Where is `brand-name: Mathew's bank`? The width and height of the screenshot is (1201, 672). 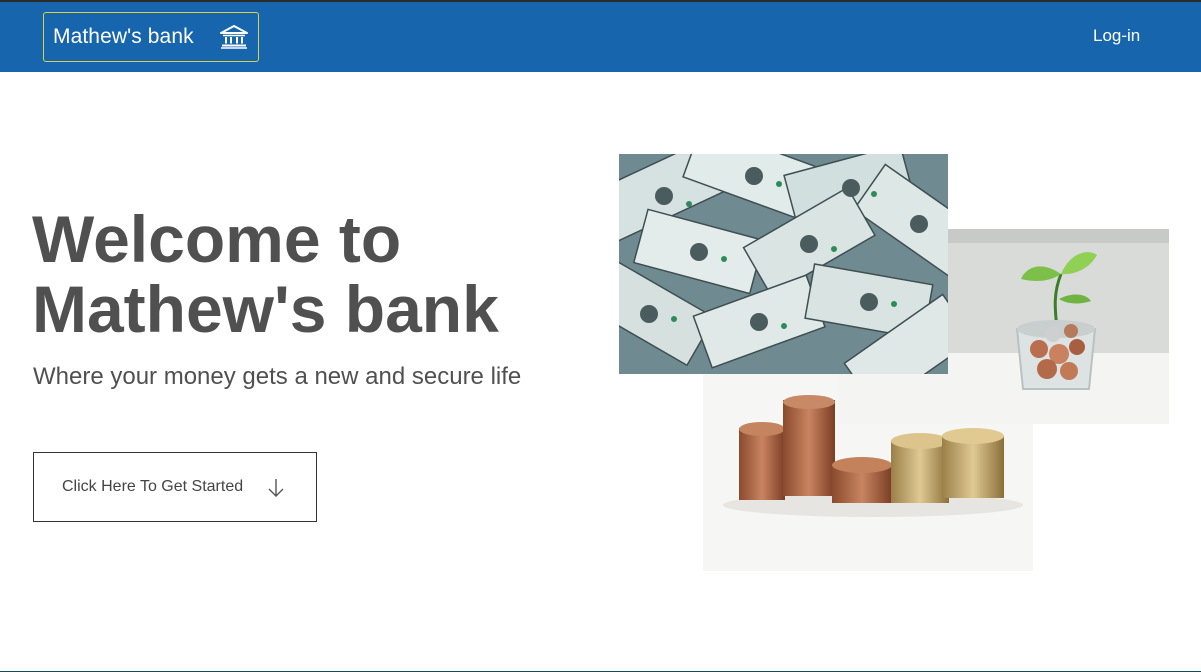
brand-name: Mathew's bank is located at coordinates (123, 36).